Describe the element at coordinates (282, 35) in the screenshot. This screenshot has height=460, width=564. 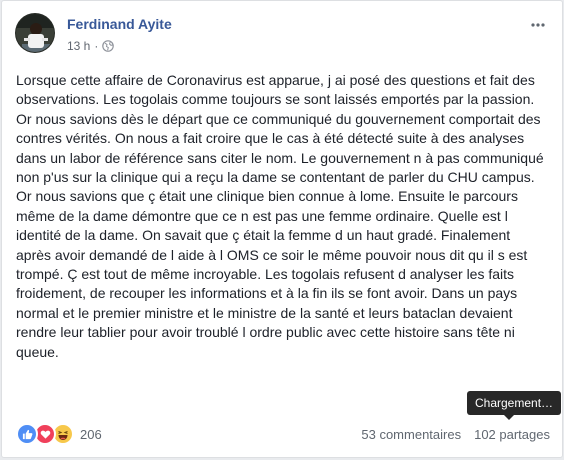
I see `post-header: Ferdinand Ayite 13 h ·` at that location.